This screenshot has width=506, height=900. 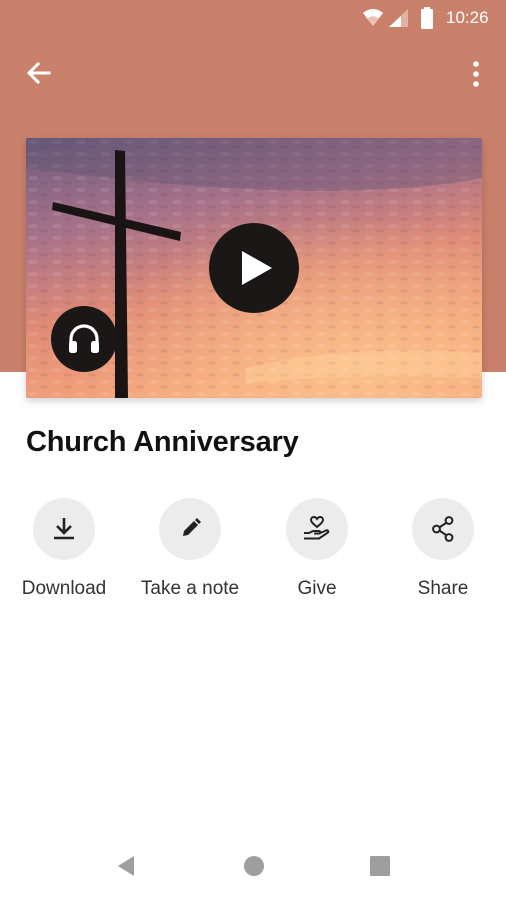 I want to click on take-note-label: Take a note, so click(x=190, y=588).